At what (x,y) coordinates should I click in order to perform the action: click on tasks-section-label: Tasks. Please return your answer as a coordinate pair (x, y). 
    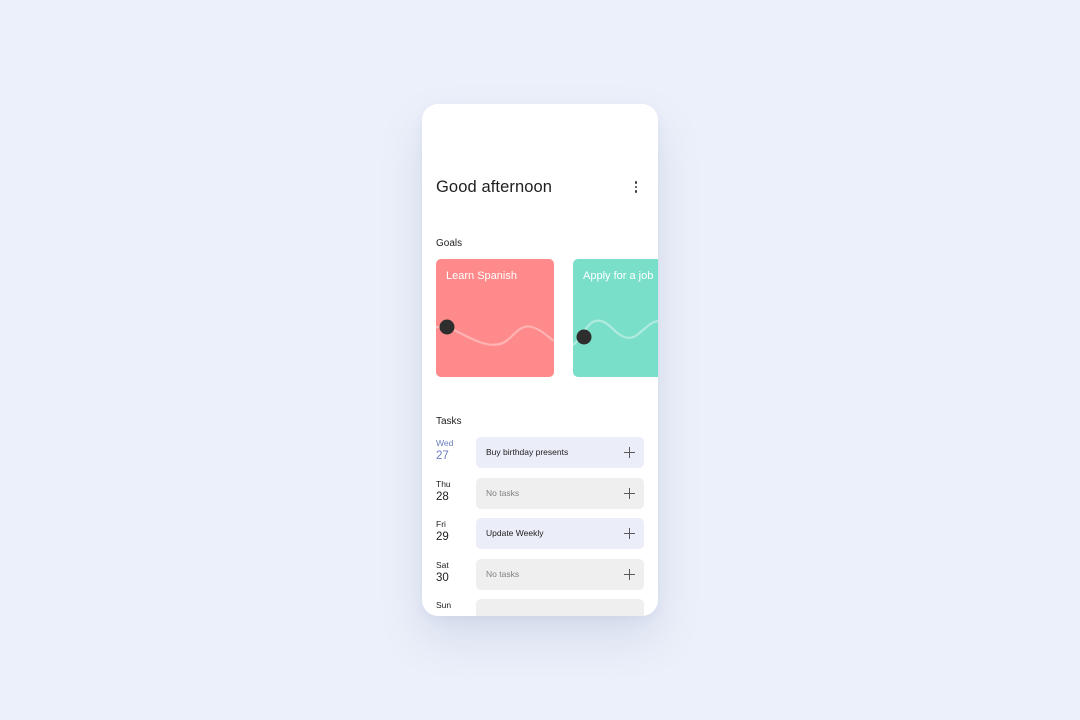
    Looking at the image, I should click on (449, 421).